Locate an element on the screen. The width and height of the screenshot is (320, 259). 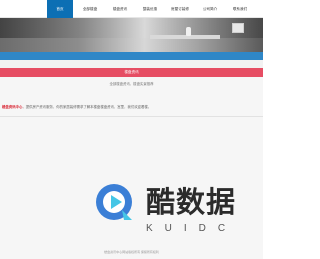
nav-item-home: 首页 is located at coordinates (60, 9).